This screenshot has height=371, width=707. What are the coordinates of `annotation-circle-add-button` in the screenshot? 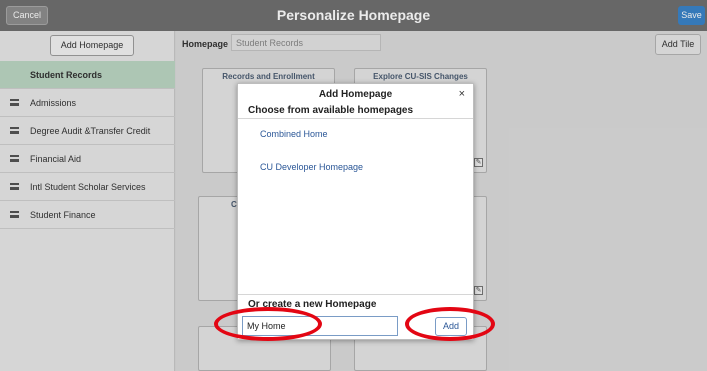 It's located at (450, 324).